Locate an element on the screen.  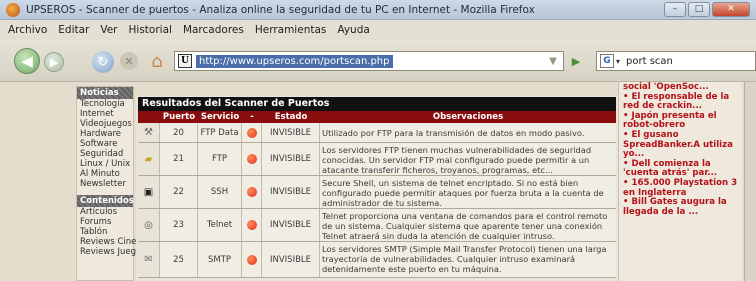
menu-historial: Historial is located at coordinates (150, 30).